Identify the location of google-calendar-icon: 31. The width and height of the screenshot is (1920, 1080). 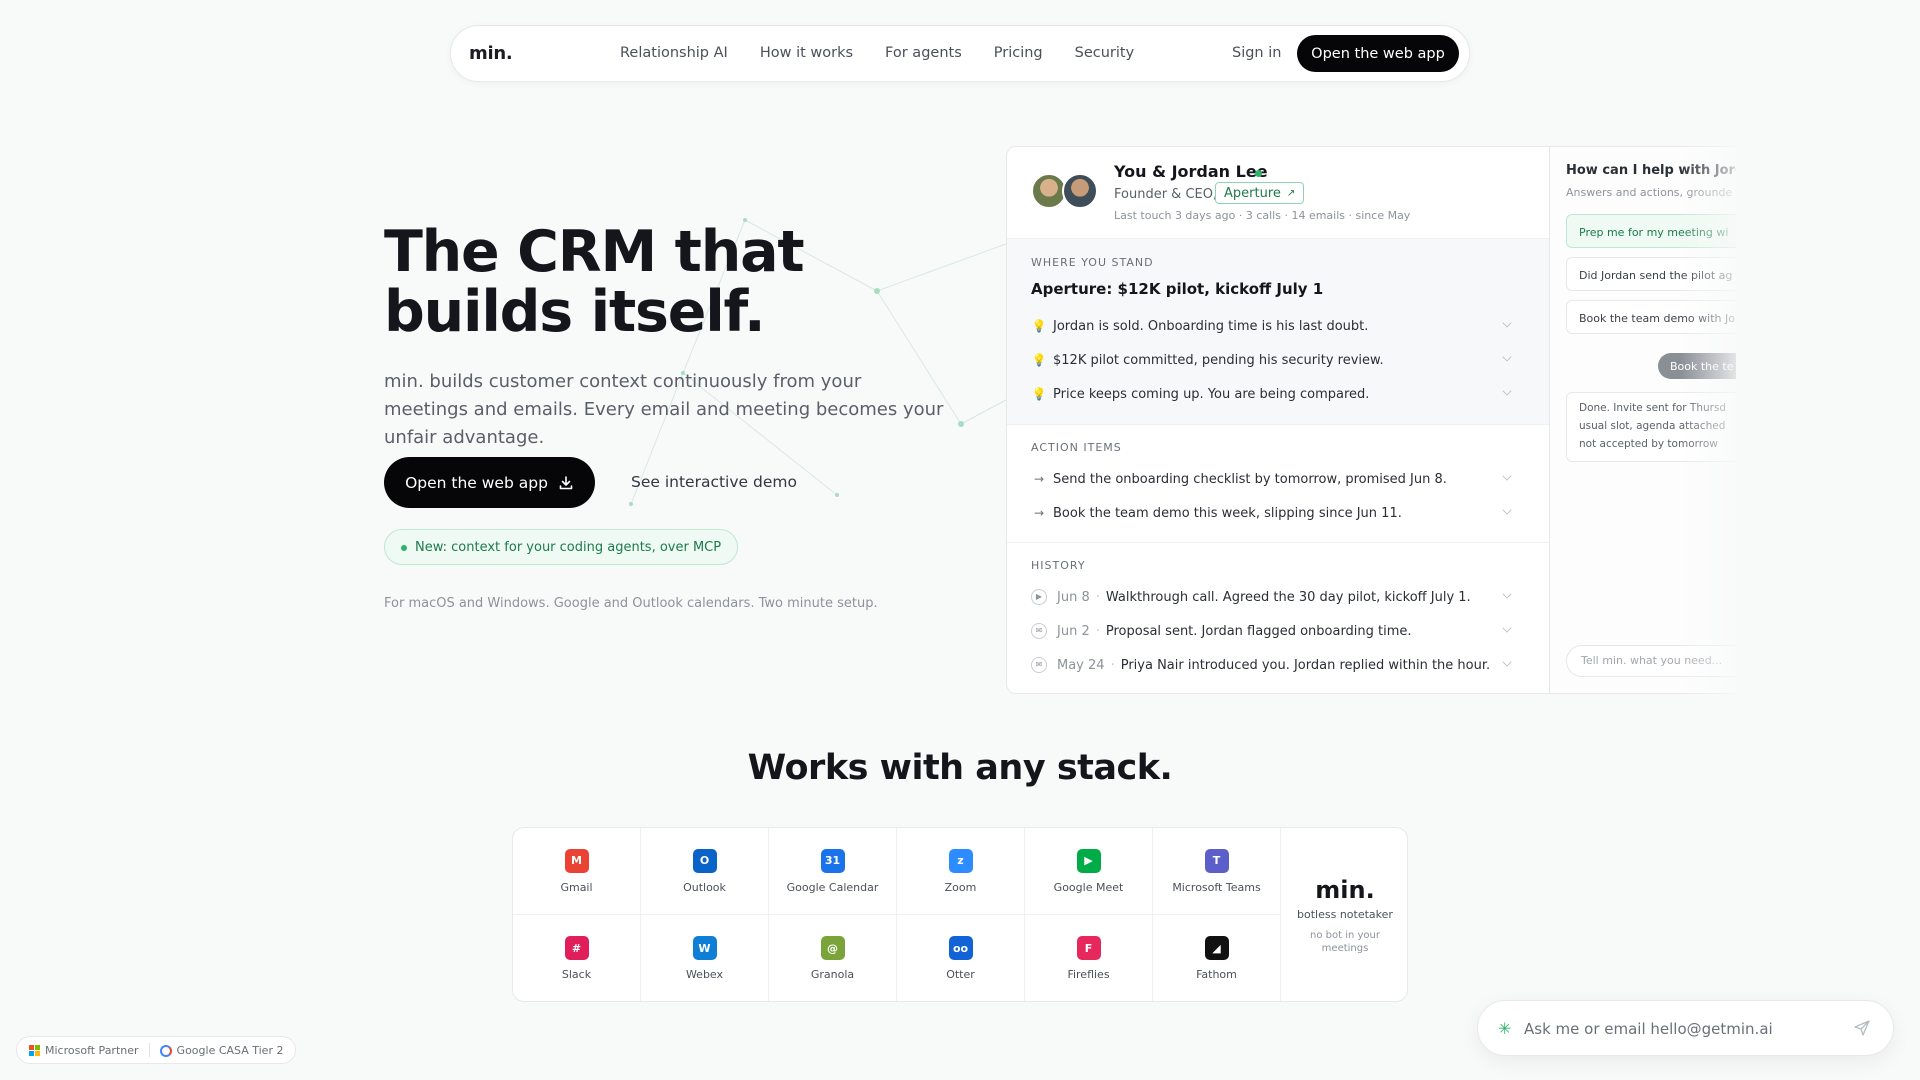
(832, 860).